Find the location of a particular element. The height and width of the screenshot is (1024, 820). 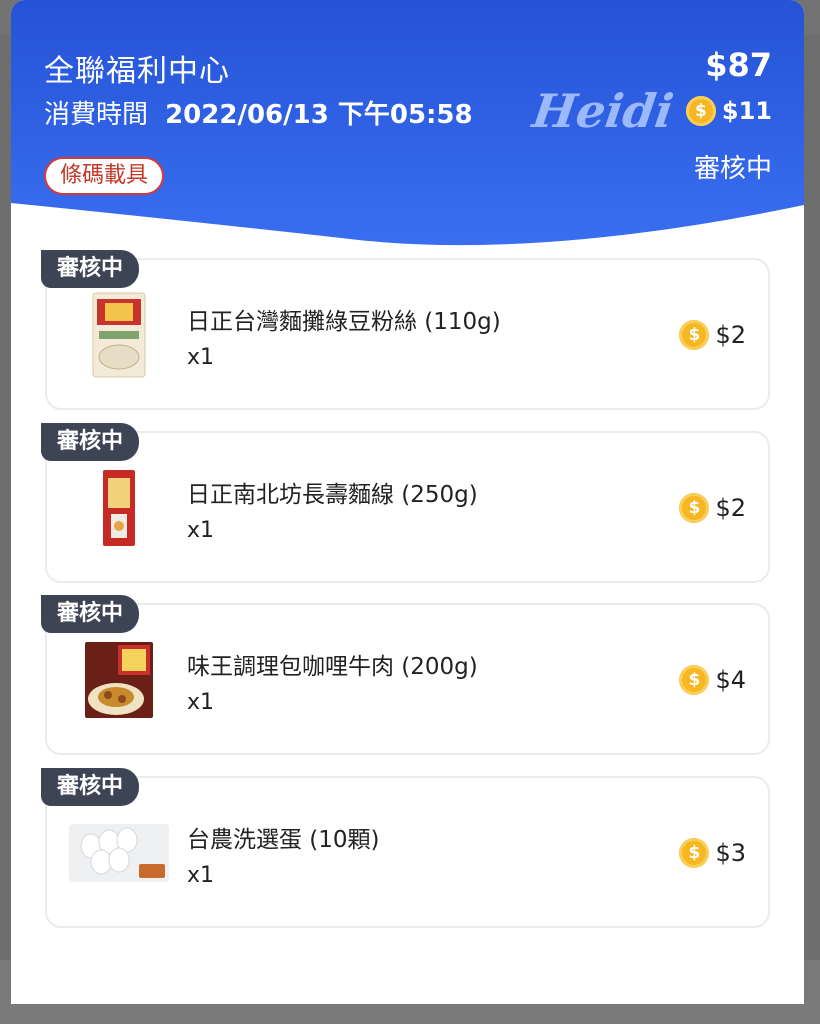

item-name: 味王調理包咖哩牛肉 (200g) is located at coordinates (332, 667).